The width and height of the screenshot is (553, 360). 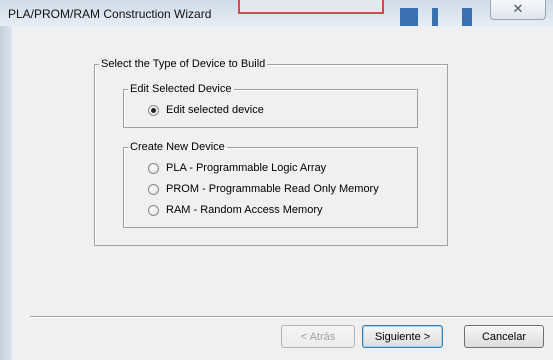 I want to click on device-type-group-legend: Select the Type of Device to Build, so click(x=183, y=64).